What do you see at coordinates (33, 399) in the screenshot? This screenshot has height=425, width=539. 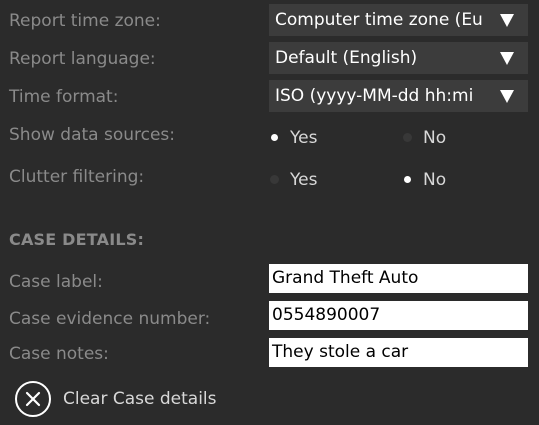 I see `close-circle-icon` at bounding box center [33, 399].